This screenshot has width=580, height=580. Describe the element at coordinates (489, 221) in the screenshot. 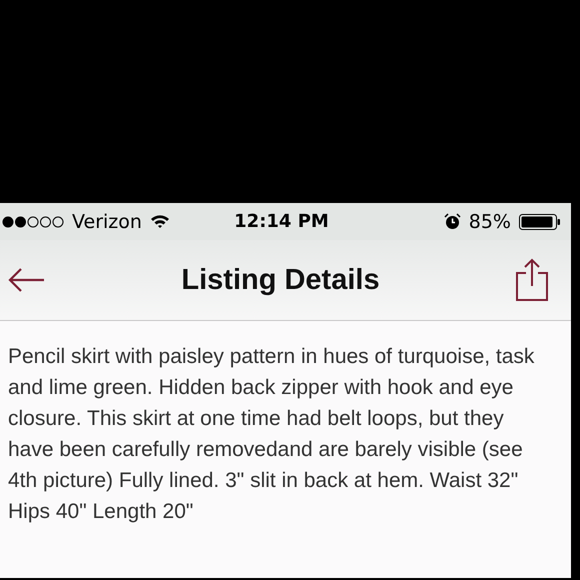

I see `battery-percent: 85%` at that location.